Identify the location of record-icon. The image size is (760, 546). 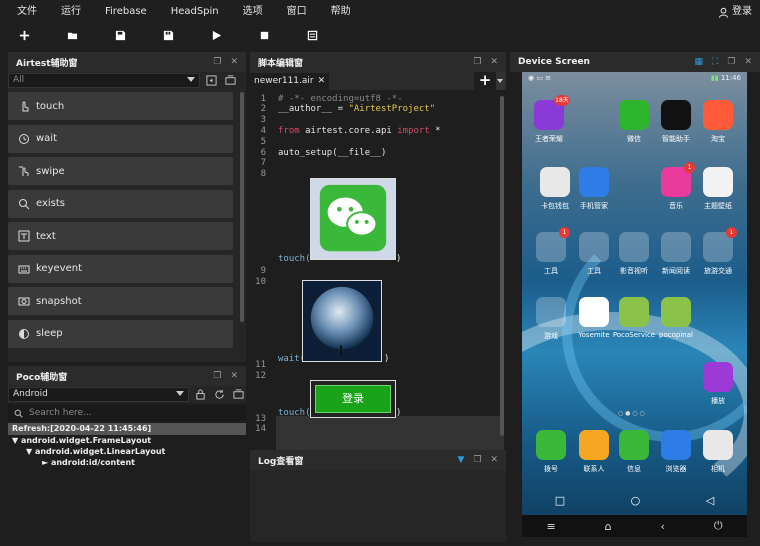
(211, 80).